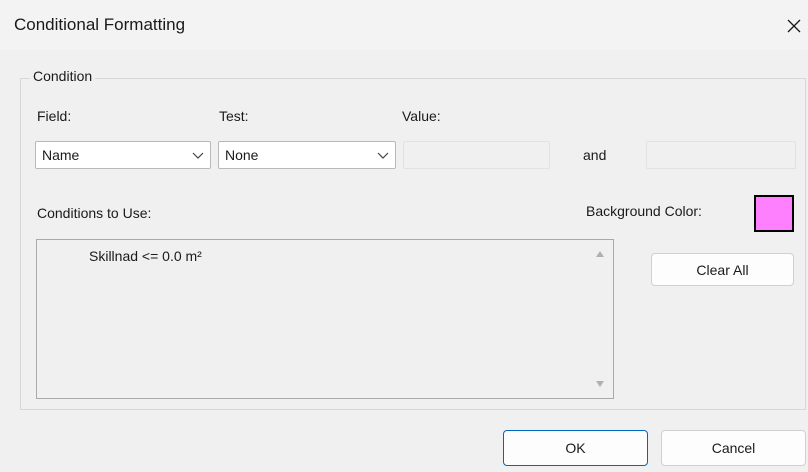 The height and width of the screenshot is (472, 808). Describe the element at coordinates (644, 211) in the screenshot. I see `background-color-label: Background Color:` at that location.